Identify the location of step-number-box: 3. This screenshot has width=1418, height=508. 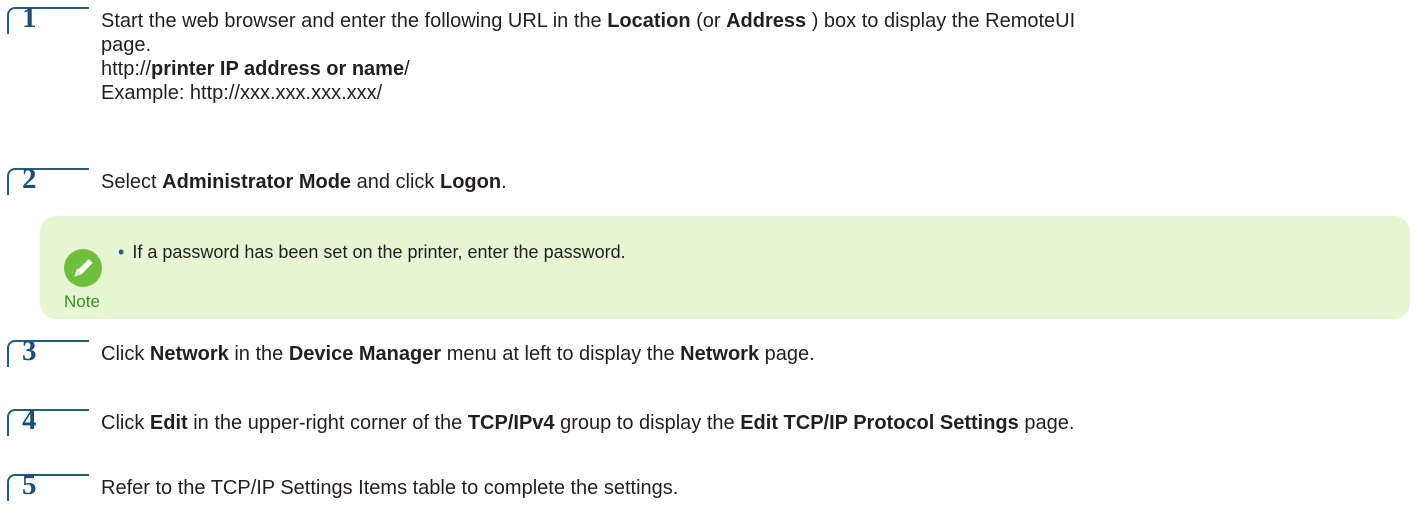
(48, 351).